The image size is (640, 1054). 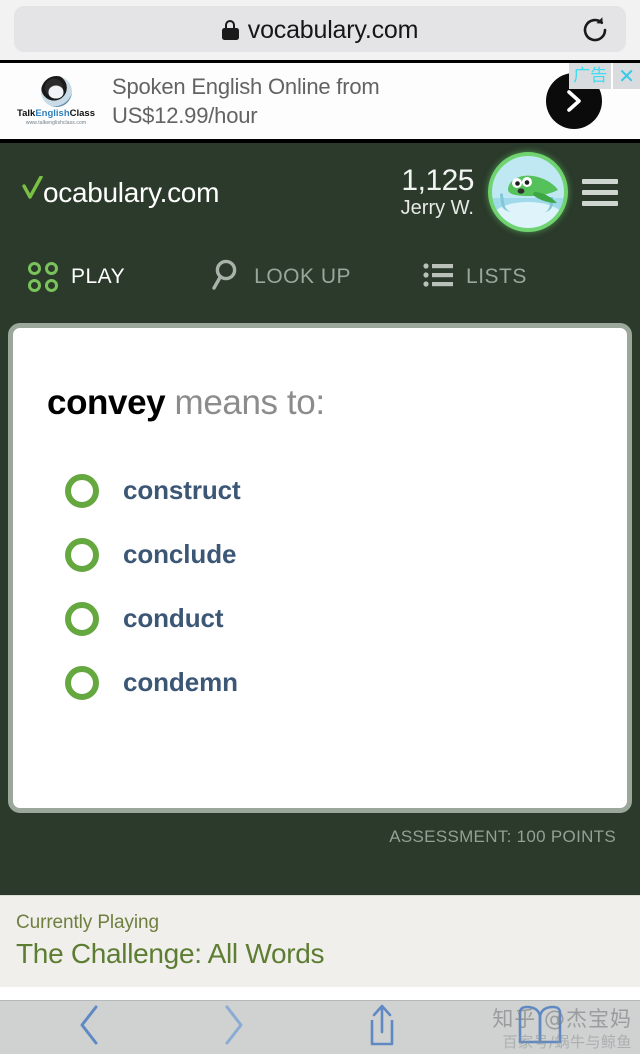 I want to click on ad-badges: 广告 ✕, so click(x=604, y=76).